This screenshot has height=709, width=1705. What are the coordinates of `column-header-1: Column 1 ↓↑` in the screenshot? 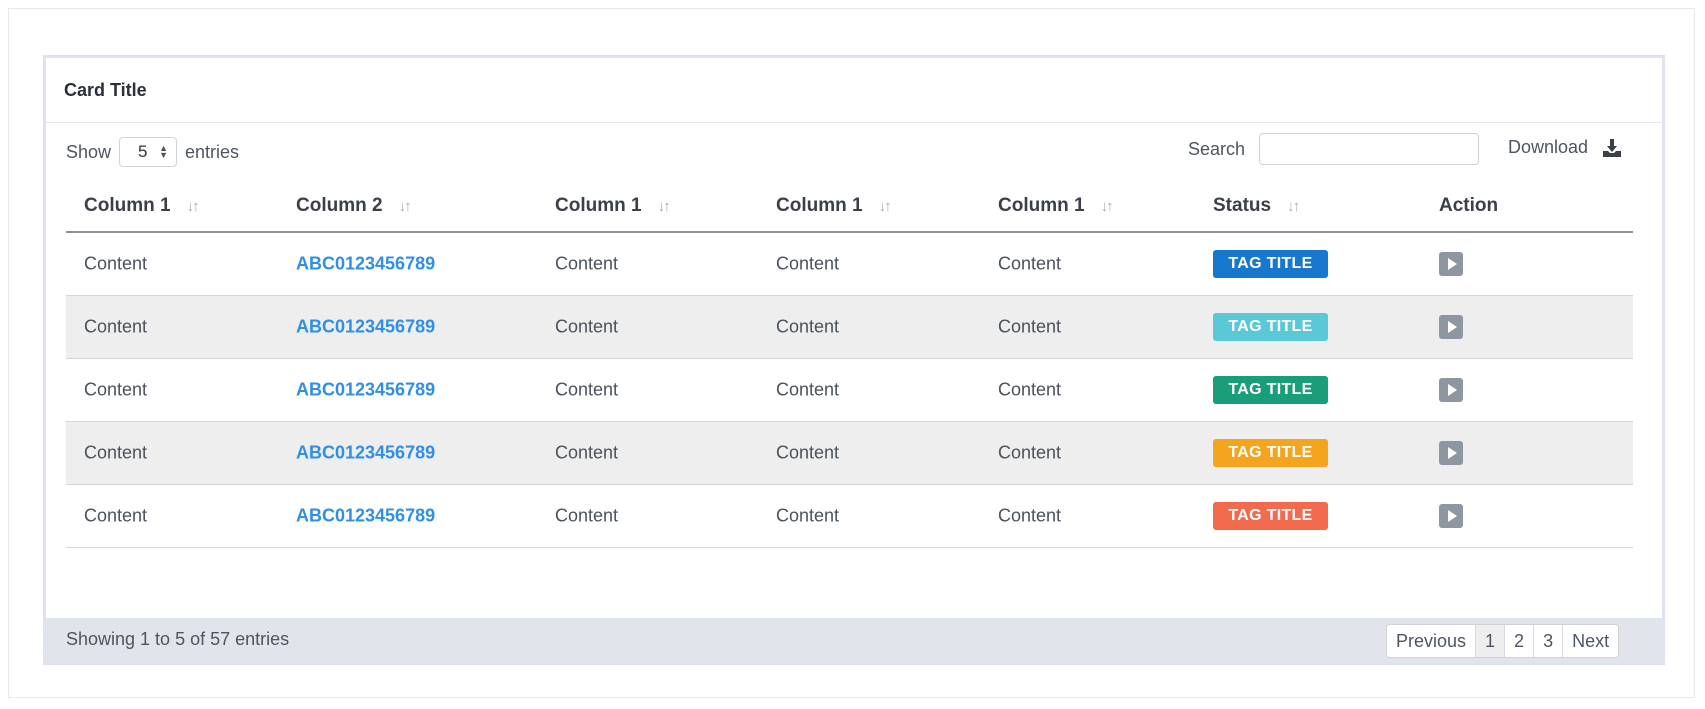 It's located at (142, 206).